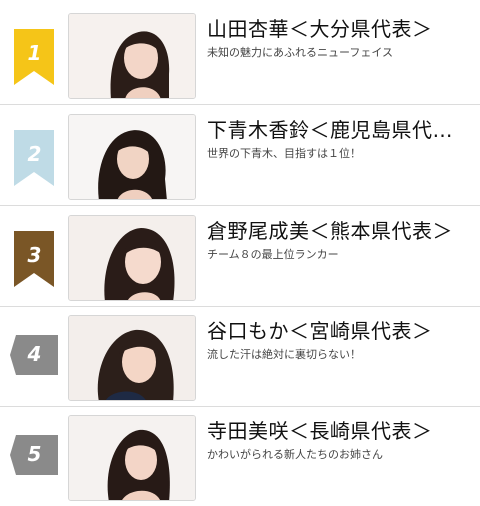 The height and width of the screenshot is (506, 480). I want to click on member-name: 寺田美咲＜長崎県代表＞, so click(341, 431).